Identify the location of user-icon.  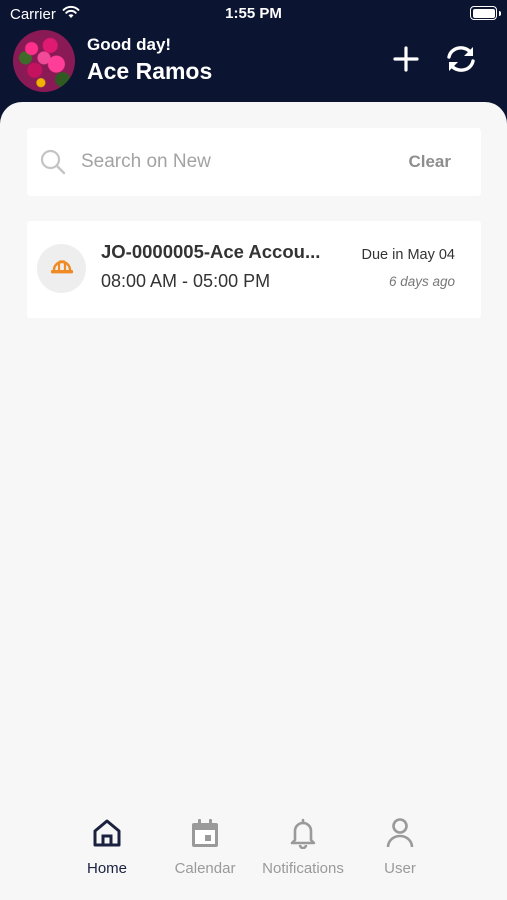
(400, 835).